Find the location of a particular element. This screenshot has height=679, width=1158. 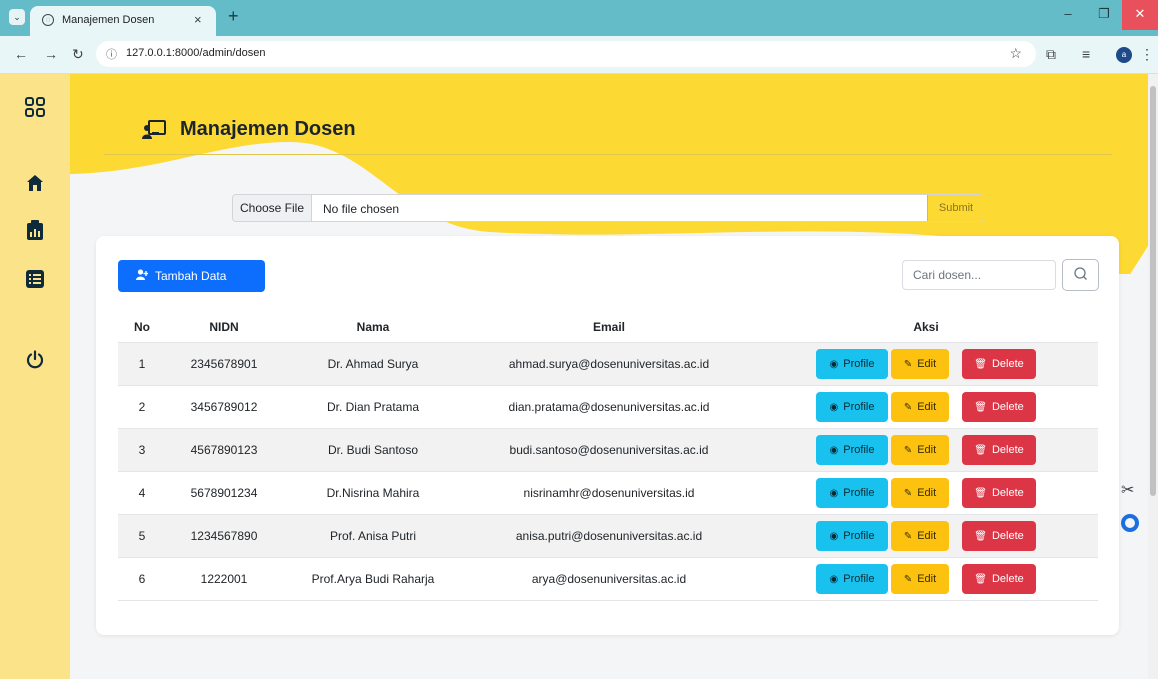

cell-nidn: 1234567890 is located at coordinates (224, 536).